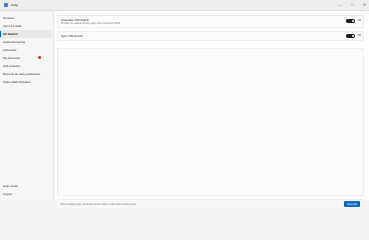  Describe the element at coordinates (340, 4) in the screenshot. I see `minimize-icon: —` at that location.